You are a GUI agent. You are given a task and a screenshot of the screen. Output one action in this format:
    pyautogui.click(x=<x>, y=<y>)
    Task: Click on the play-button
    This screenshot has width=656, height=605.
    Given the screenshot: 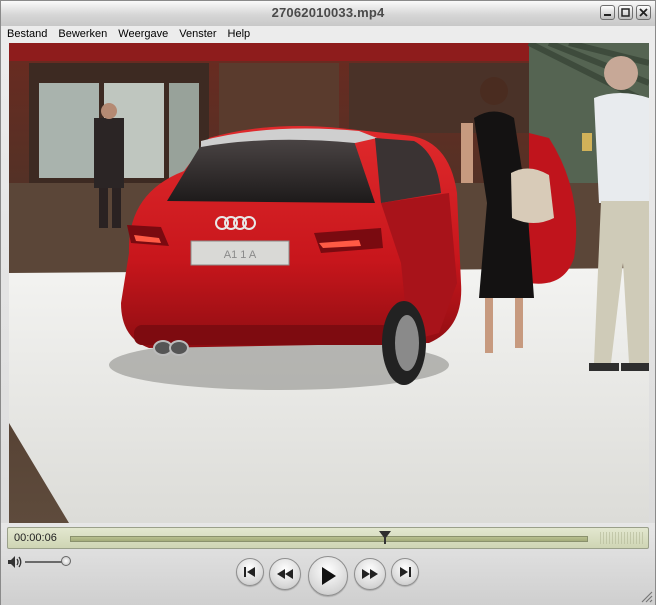 What is the action you would take?
    pyautogui.click(x=328, y=576)
    